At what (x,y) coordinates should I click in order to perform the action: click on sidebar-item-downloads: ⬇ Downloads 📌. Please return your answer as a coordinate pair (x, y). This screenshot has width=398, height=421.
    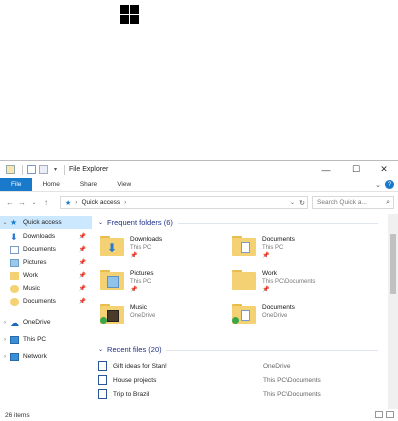
    Looking at the image, I should click on (46, 236).